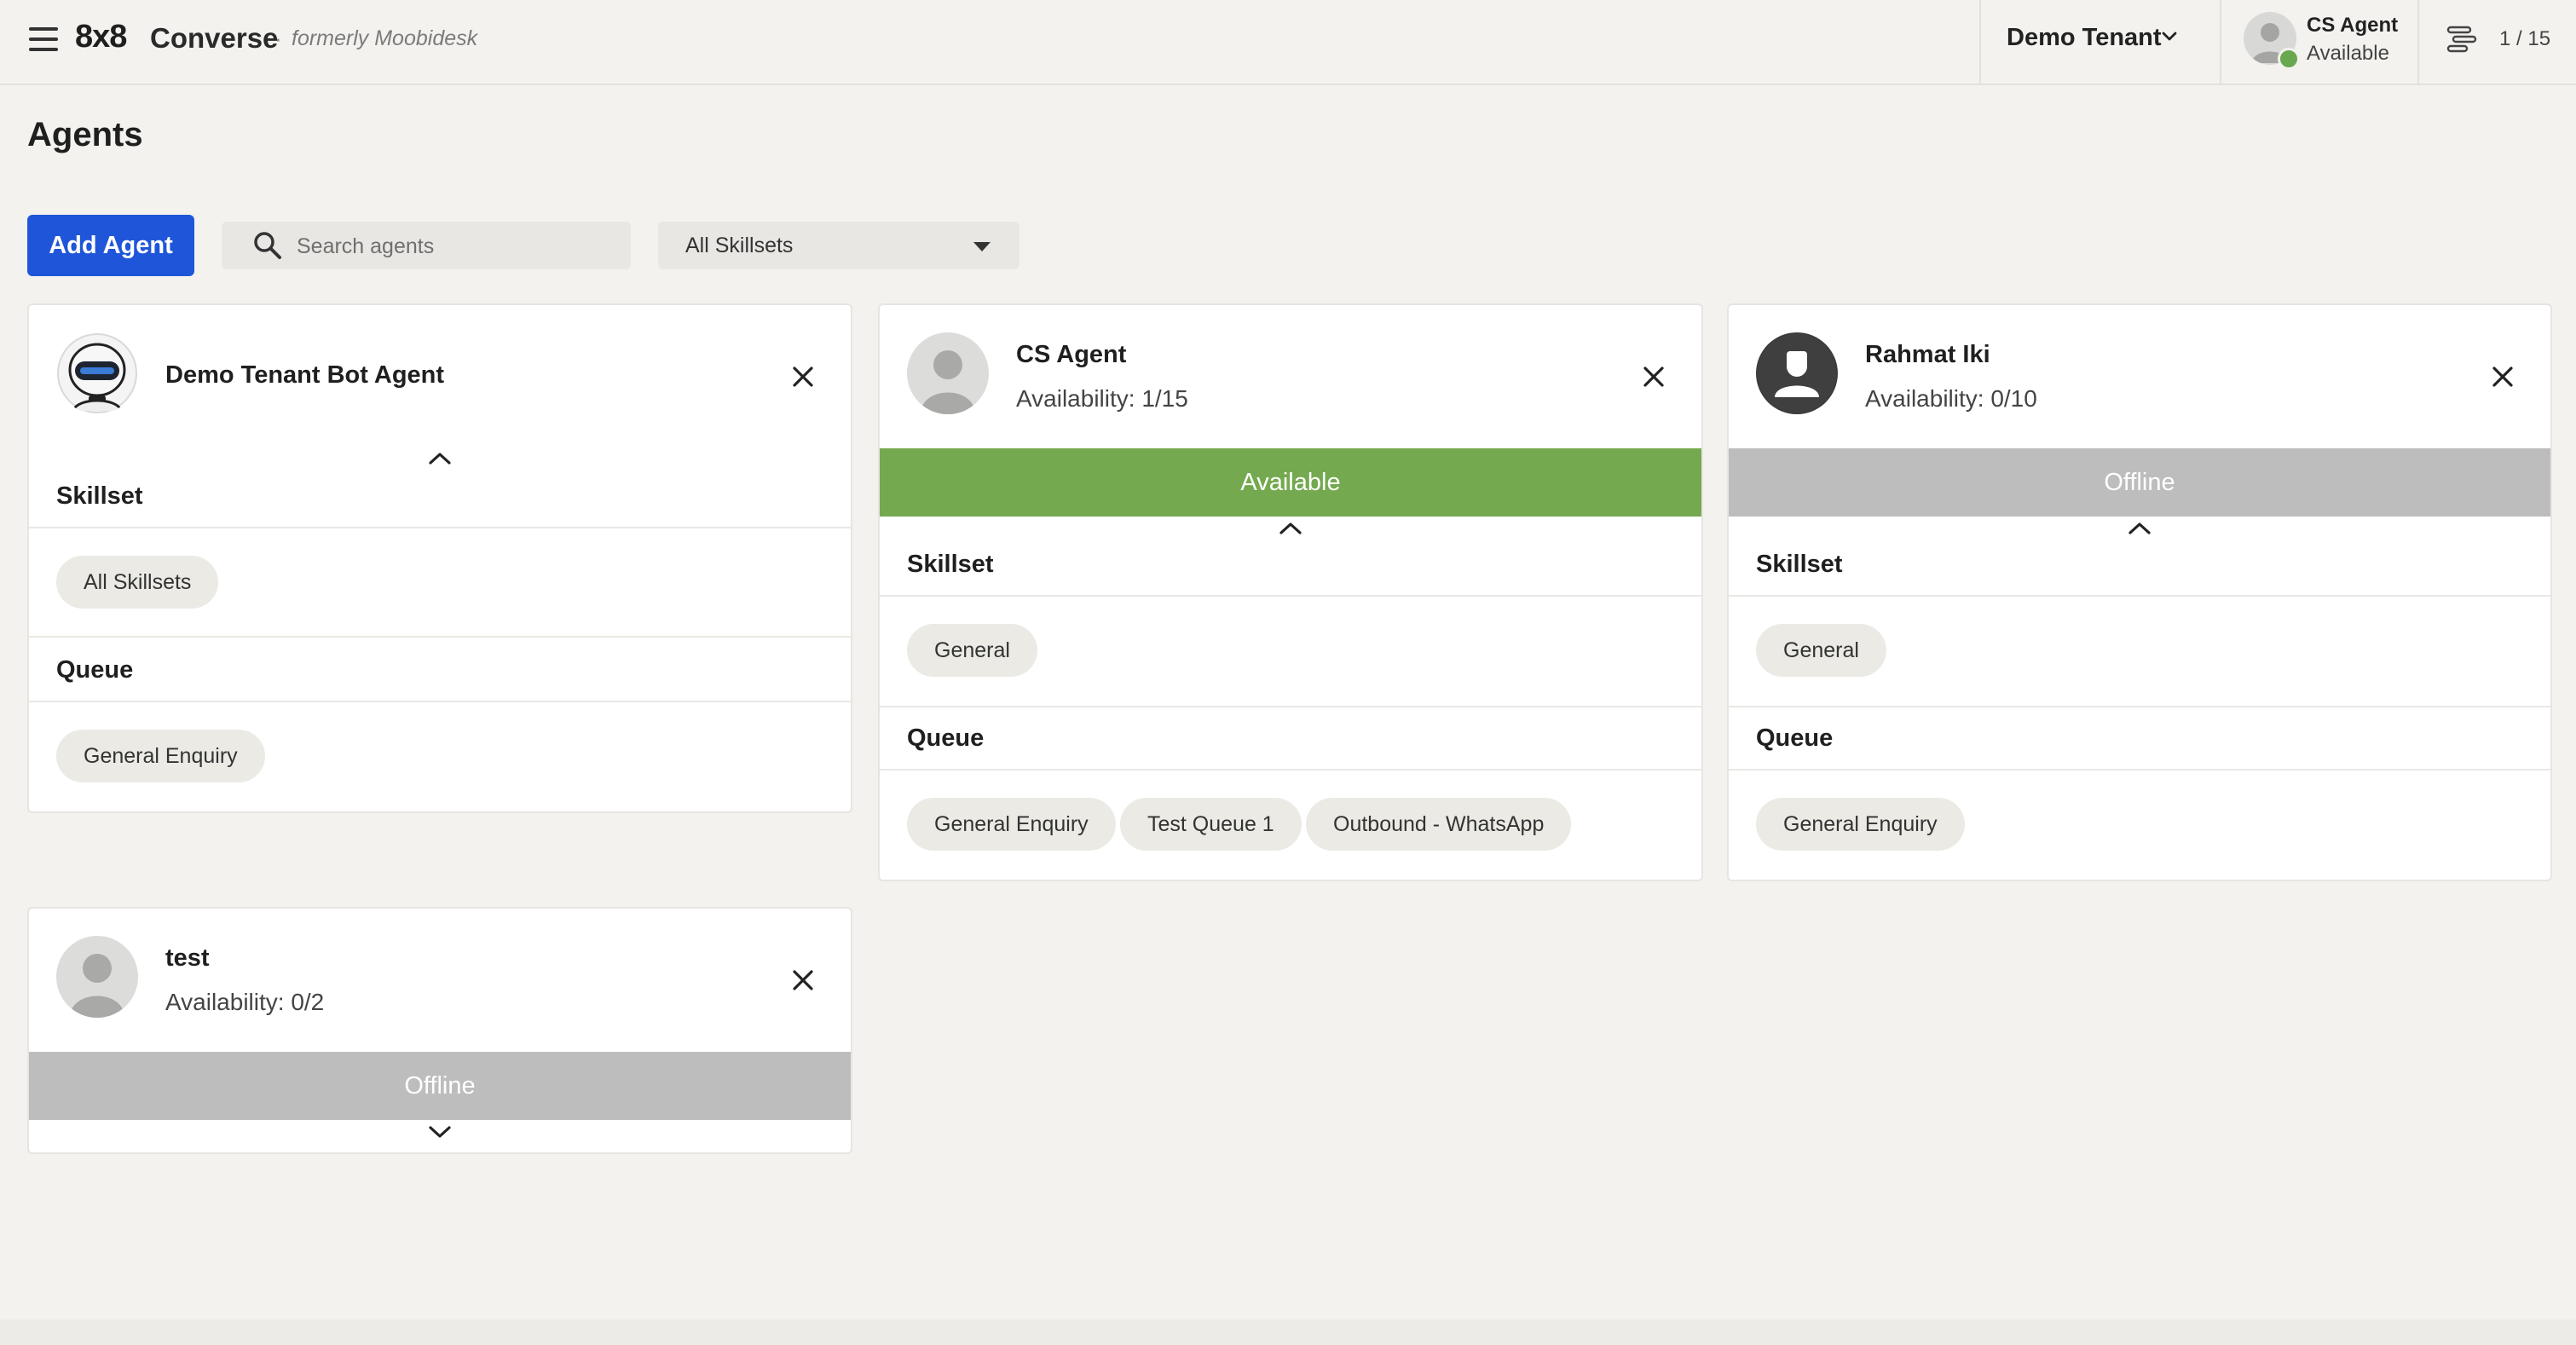  I want to click on search-icon, so click(267, 245).